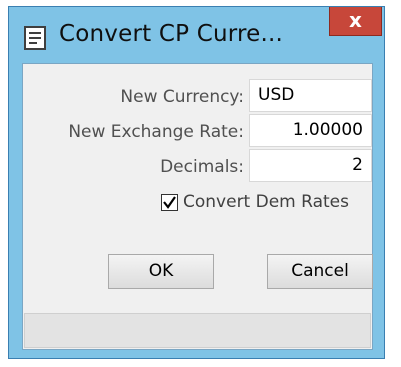 The image size is (401, 367). What do you see at coordinates (182, 97) in the screenshot?
I see `new-currency-label: New Currency:` at bounding box center [182, 97].